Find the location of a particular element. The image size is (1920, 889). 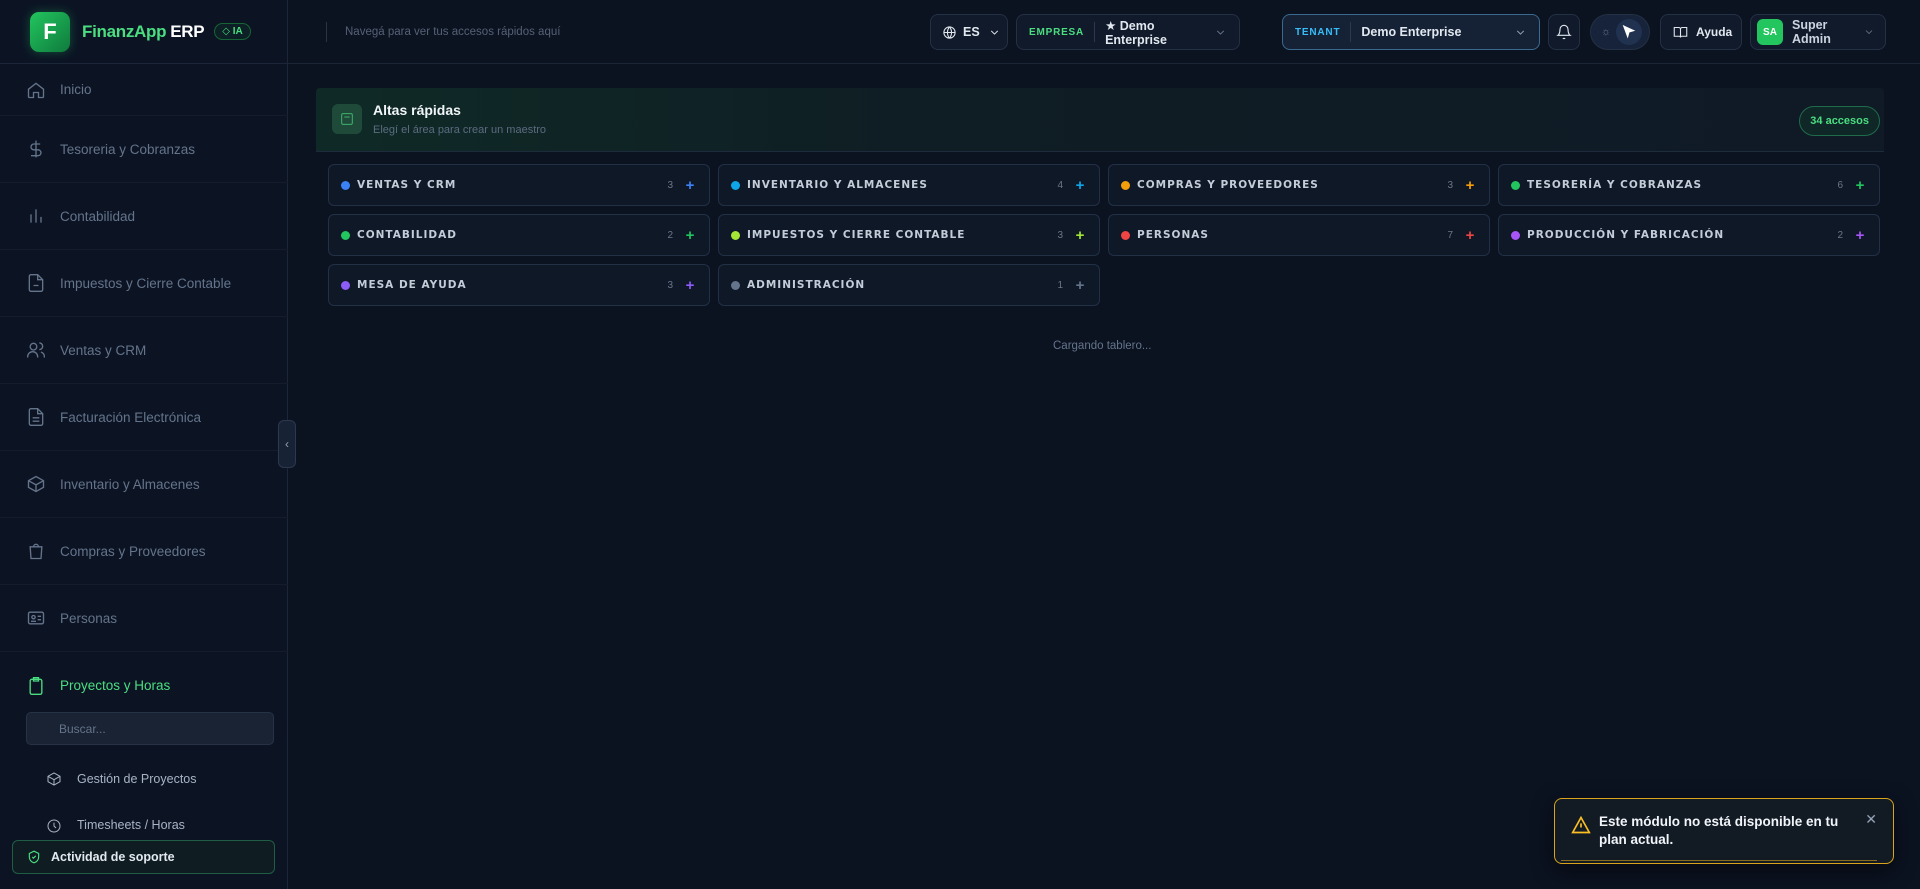

cursor-icon is located at coordinates (1629, 32).